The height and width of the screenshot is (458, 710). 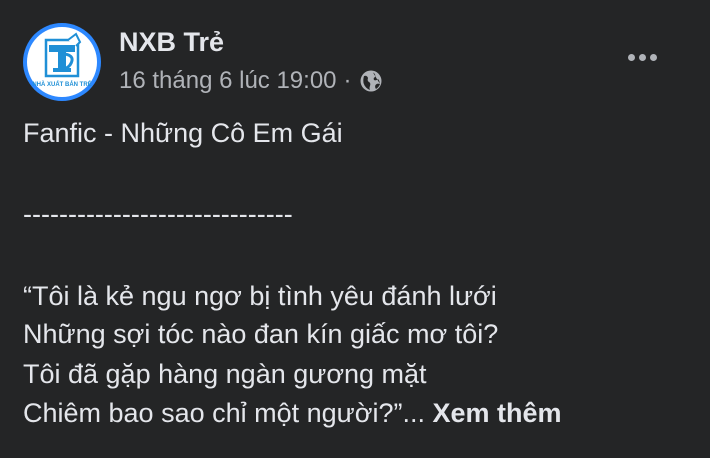 What do you see at coordinates (261, 334) in the screenshot?
I see `post-line-2: Những sợi tóc nào đan kín giấc mơ tôi?` at bounding box center [261, 334].